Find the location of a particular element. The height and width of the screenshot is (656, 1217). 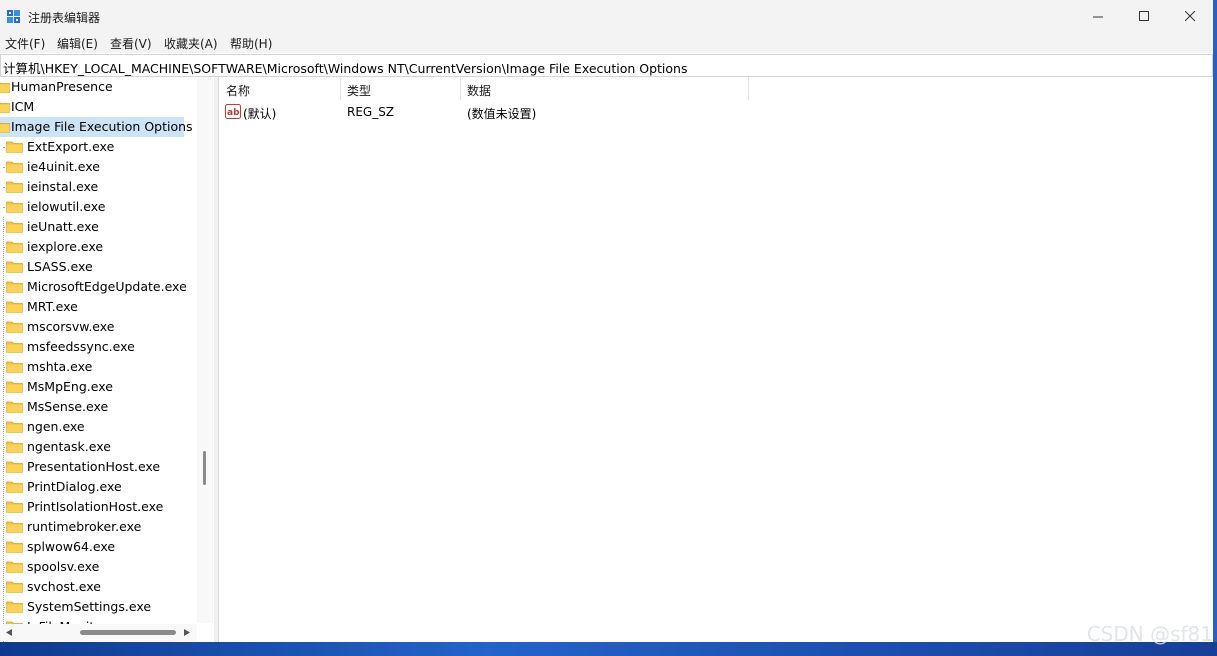

tree-item-label: iexplore.exe is located at coordinates (65, 246).